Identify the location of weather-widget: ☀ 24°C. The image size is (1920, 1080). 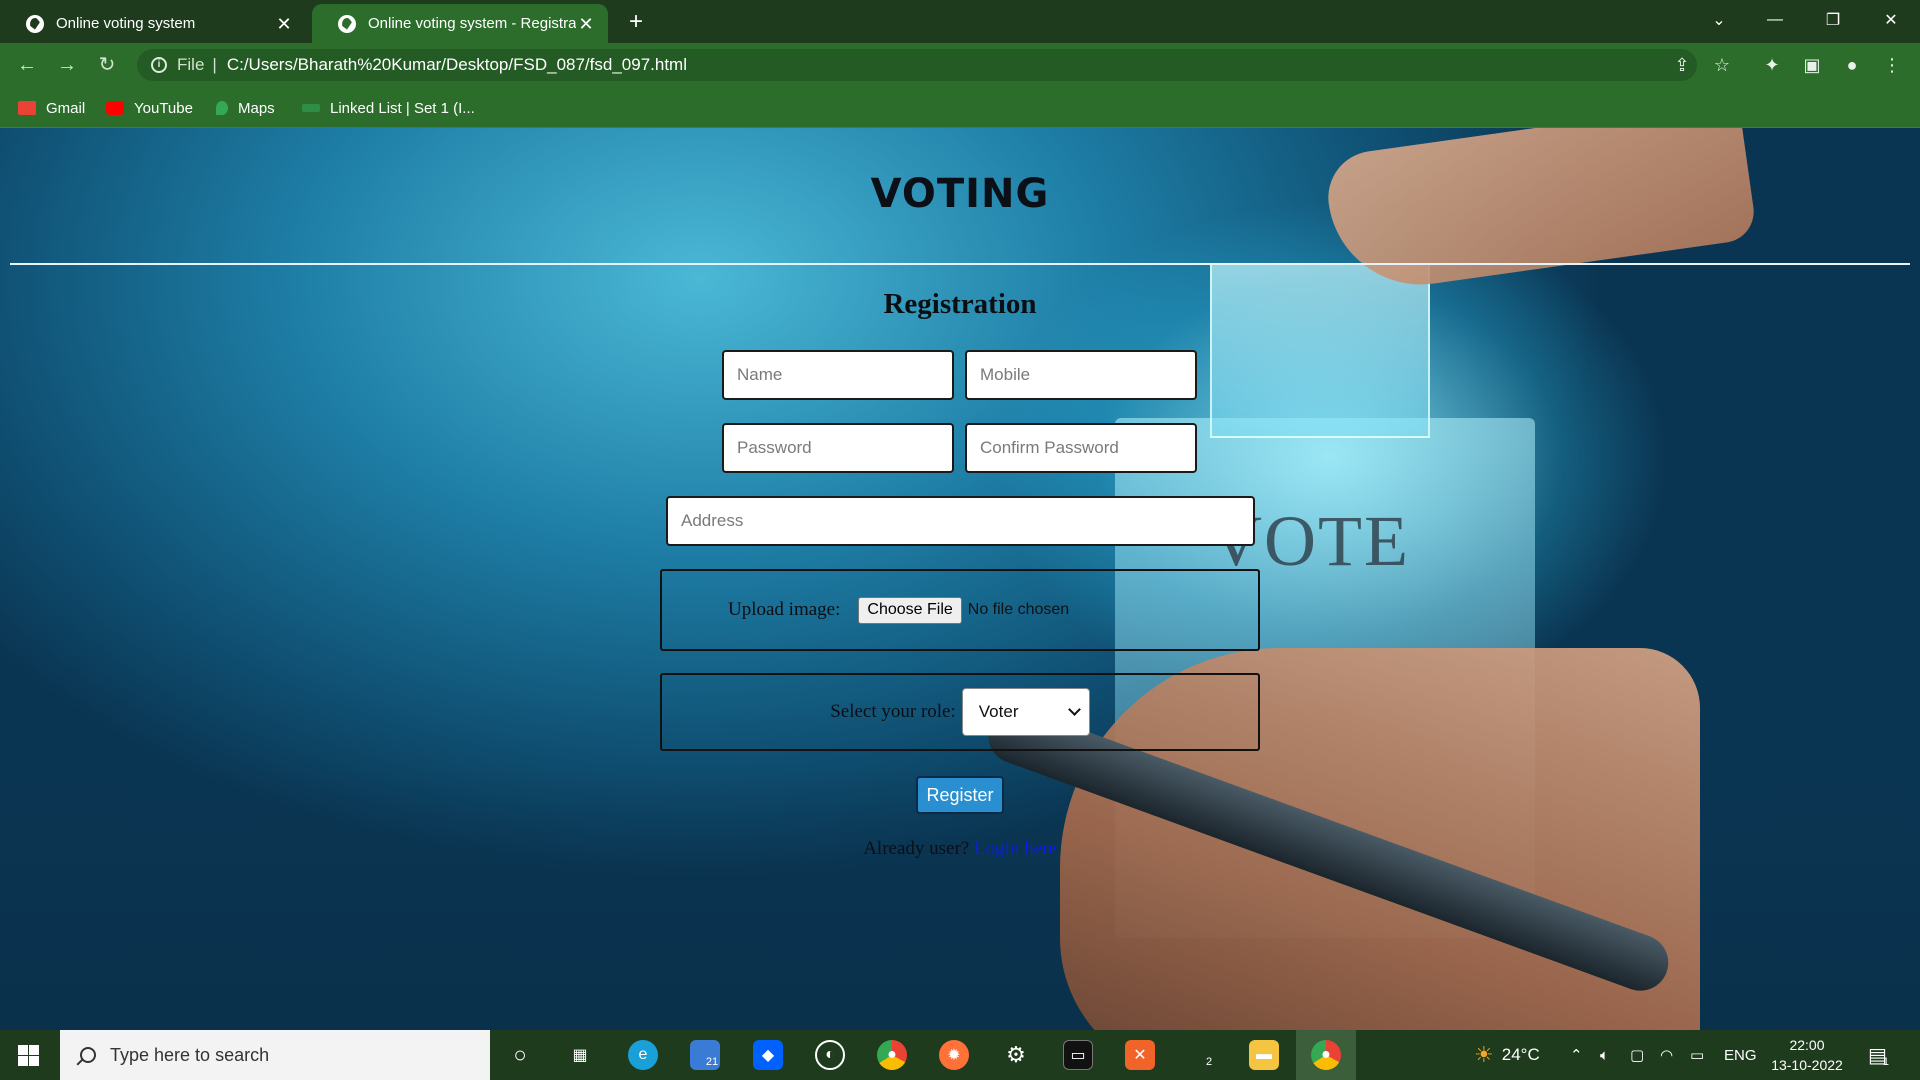
(1507, 1055).